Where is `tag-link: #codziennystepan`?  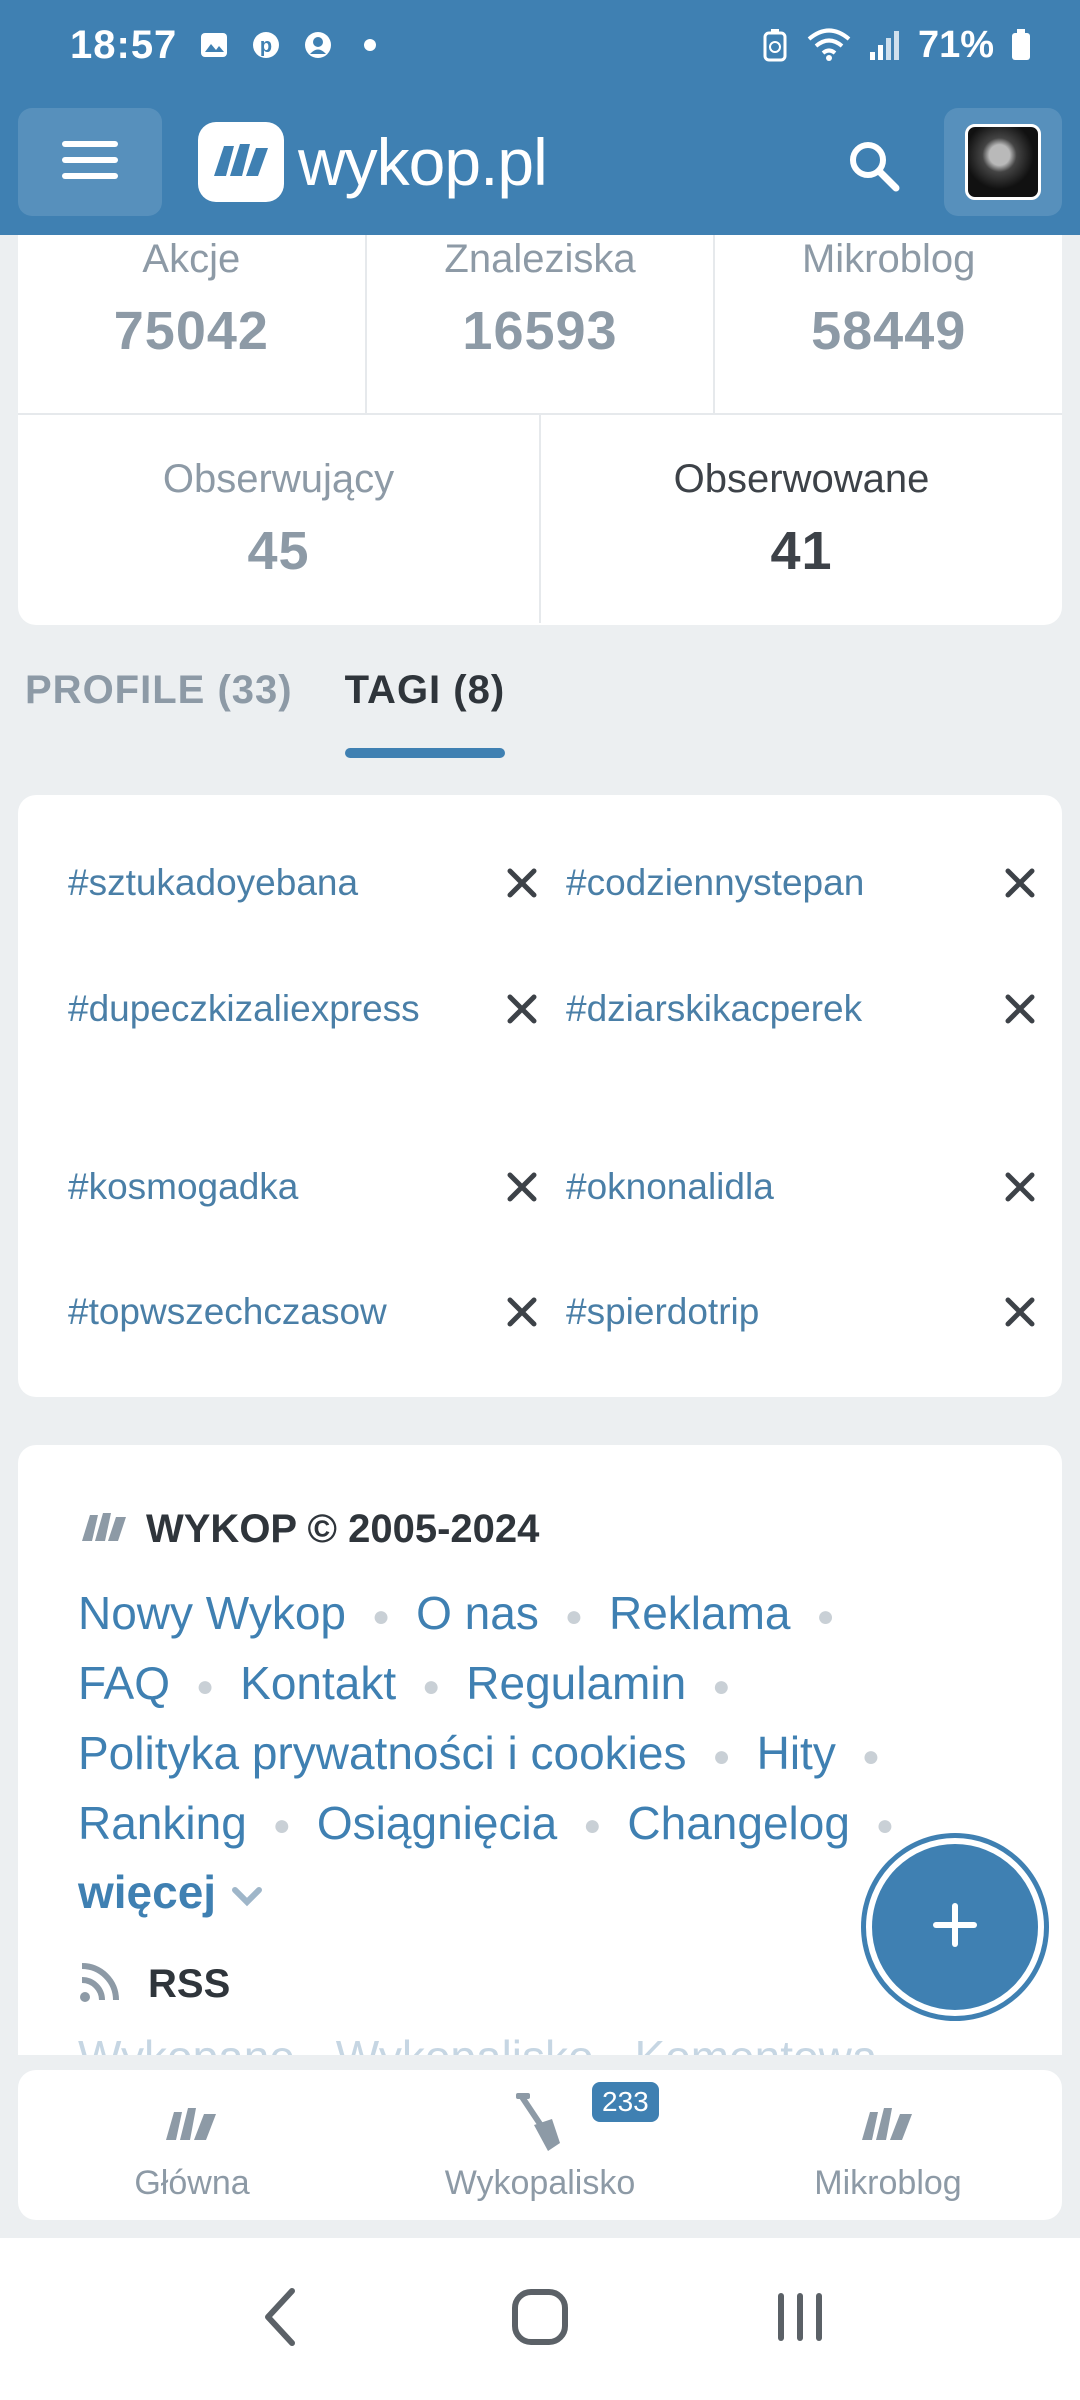 tag-link: #codziennystepan is located at coordinates (756, 883).